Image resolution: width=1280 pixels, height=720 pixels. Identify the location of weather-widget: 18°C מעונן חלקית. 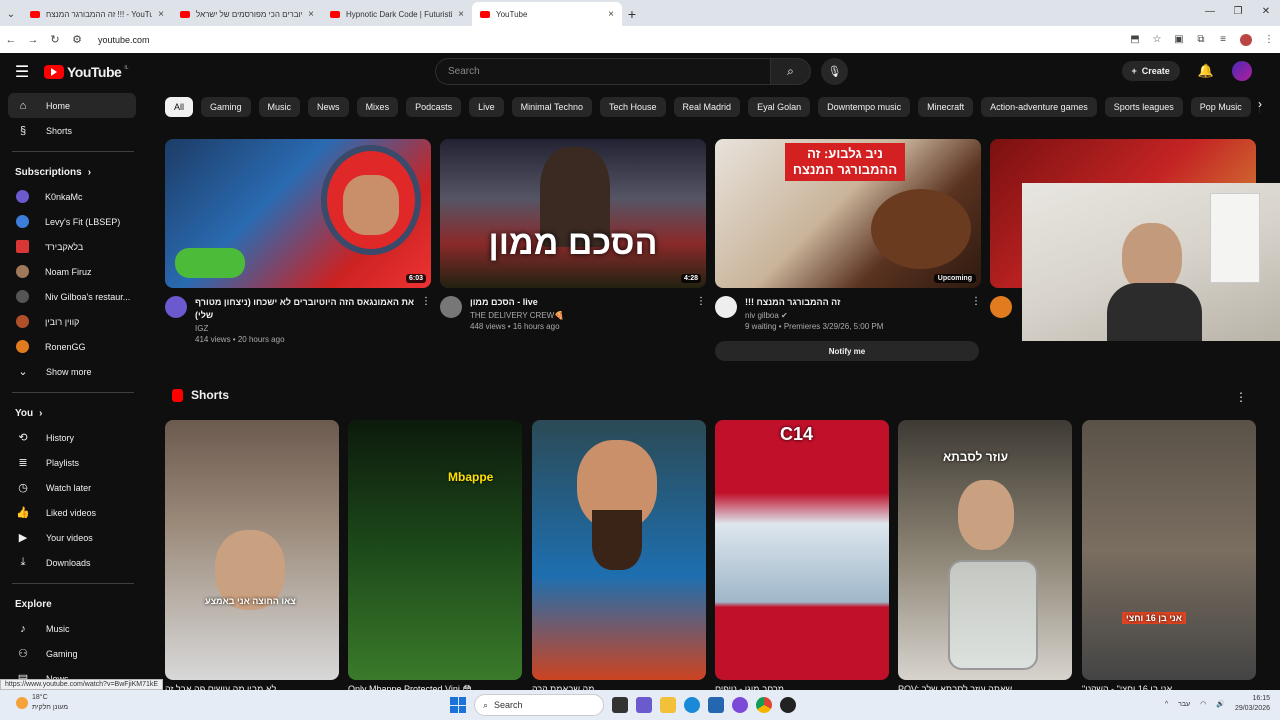
(42, 703).